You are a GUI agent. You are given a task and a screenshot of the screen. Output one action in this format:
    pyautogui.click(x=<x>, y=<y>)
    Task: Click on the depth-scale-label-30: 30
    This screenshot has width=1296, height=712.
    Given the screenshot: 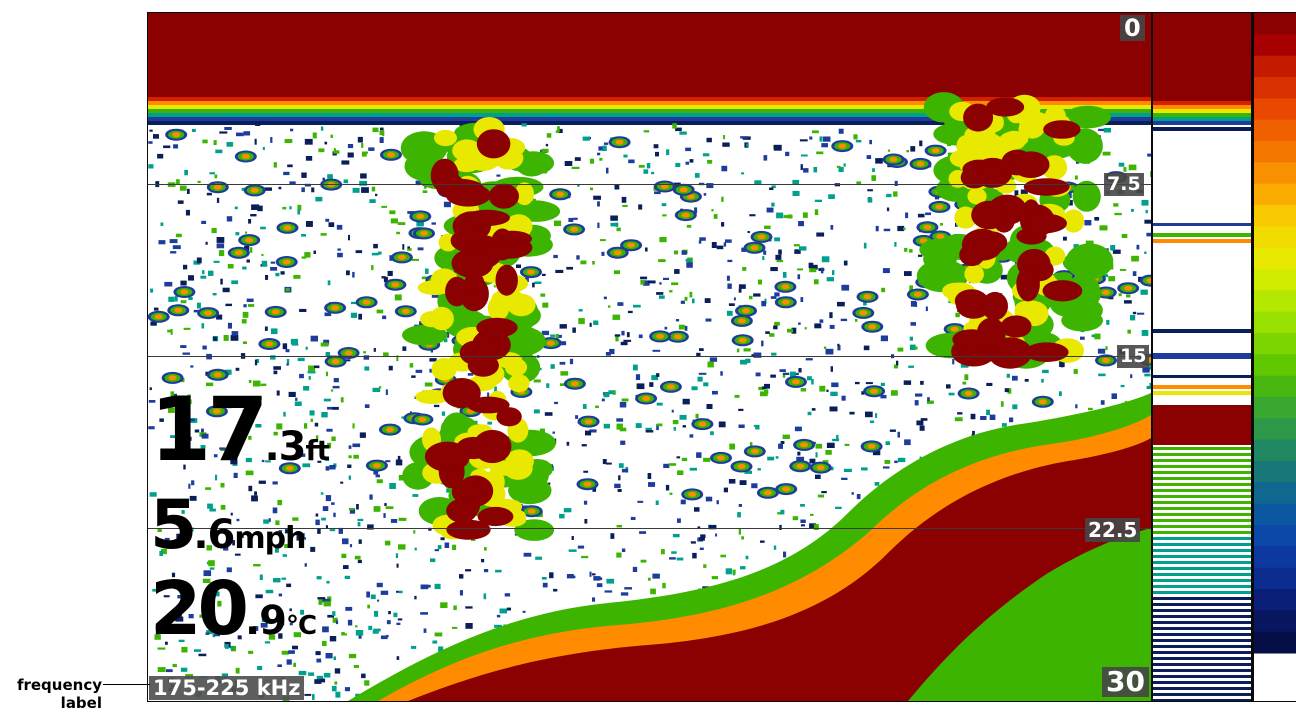 What is the action you would take?
    pyautogui.click(x=1125, y=682)
    